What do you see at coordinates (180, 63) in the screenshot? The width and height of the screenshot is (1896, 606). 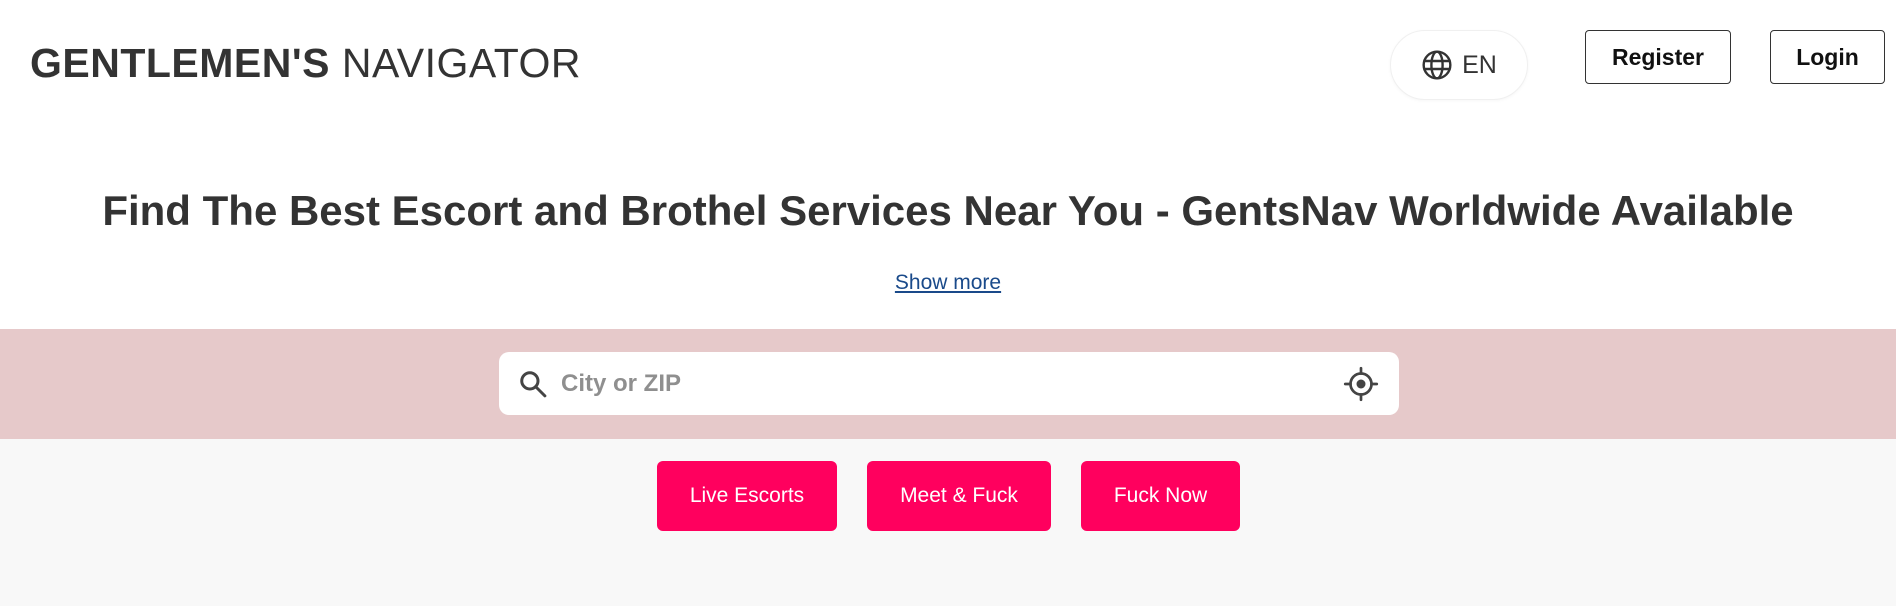 I see `logo-strong-text: GENTLEMEN'S` at bounding box center [180, 63].